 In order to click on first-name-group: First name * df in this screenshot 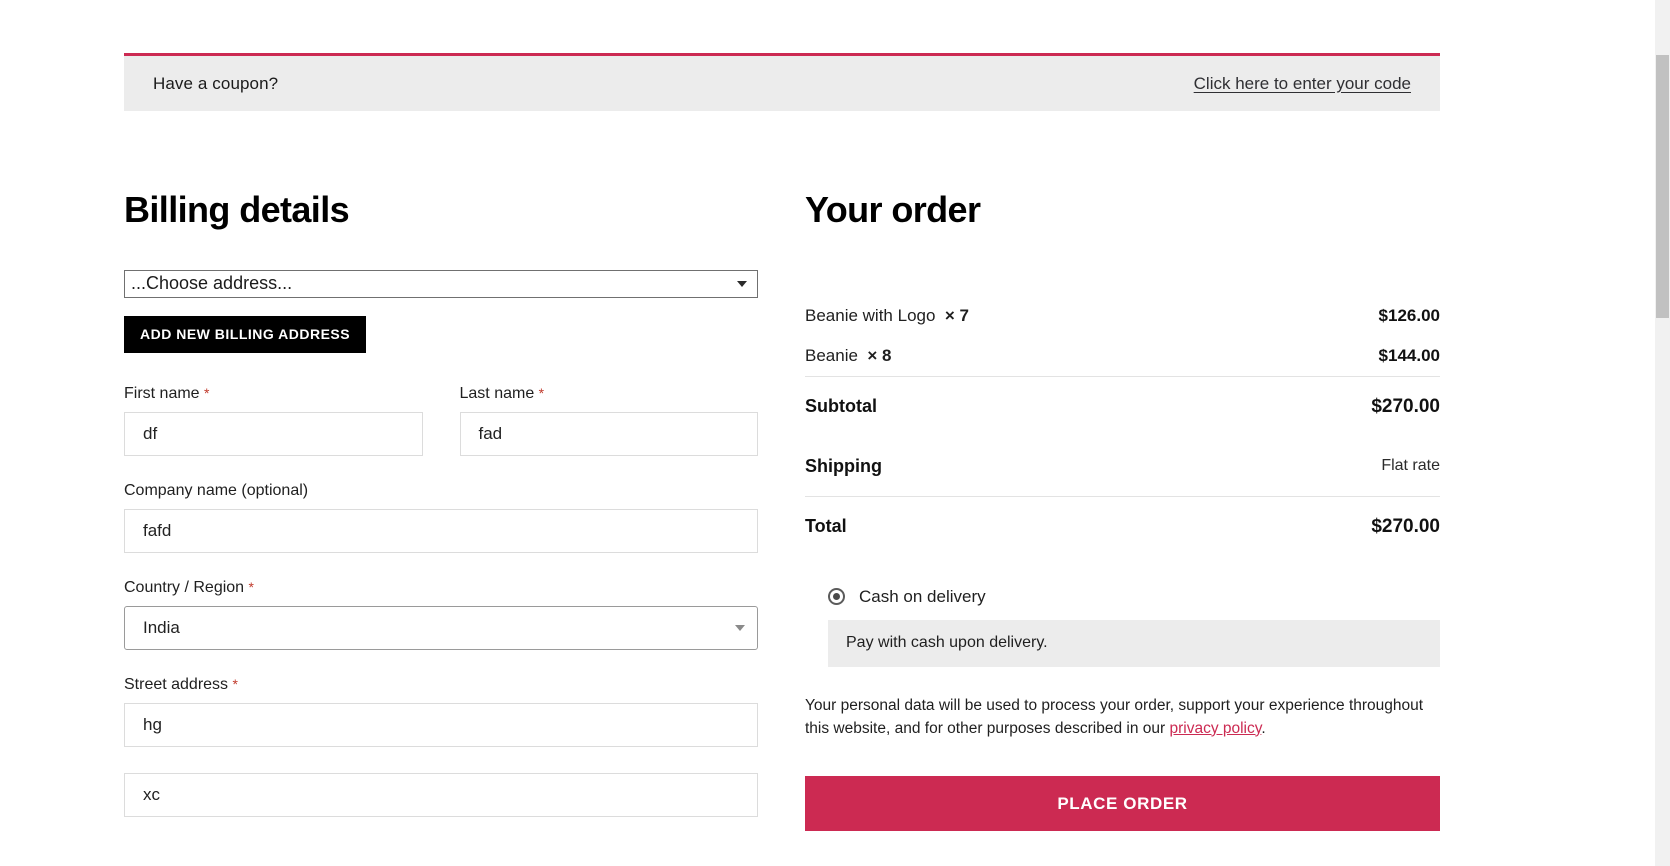, I will do `click(273, 420)`.